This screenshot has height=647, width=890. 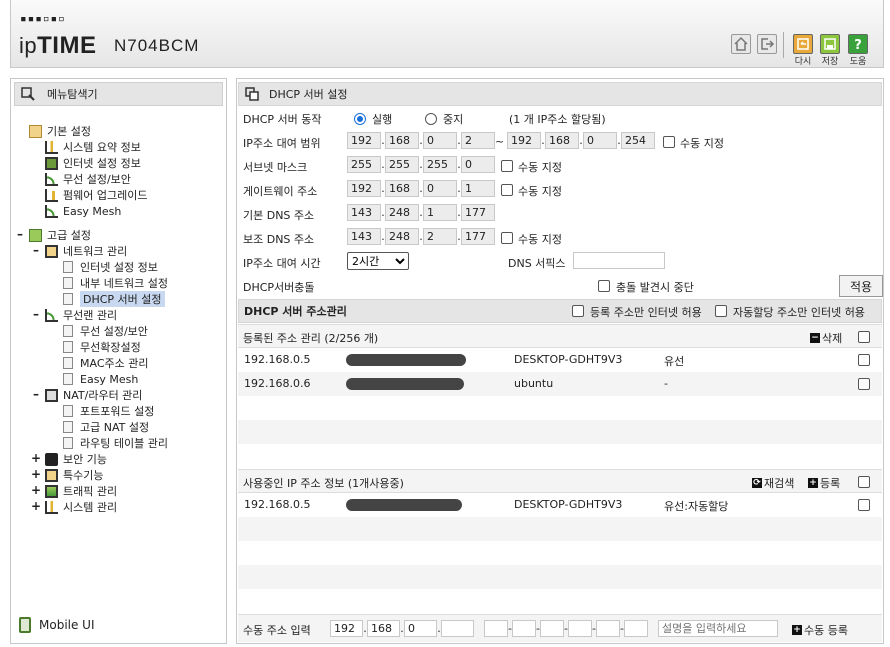 I want to click on tree-group-traffic: 트래픽 관리, so click(x=81, y=491).